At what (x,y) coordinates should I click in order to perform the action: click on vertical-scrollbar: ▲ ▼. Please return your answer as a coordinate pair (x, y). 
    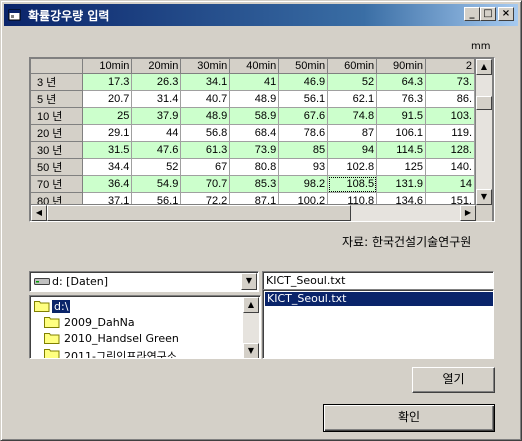
    Looking at the image, I should click on (484, 132).